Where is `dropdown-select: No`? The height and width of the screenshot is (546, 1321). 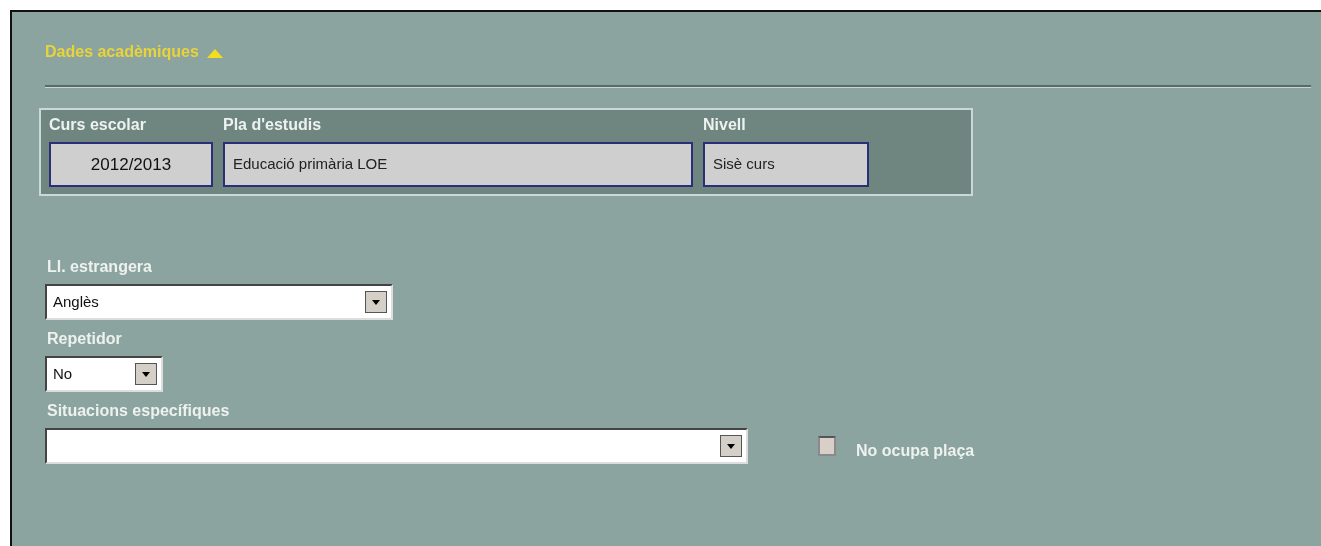
dropdown-select: No is located at coordinates (104, 374).